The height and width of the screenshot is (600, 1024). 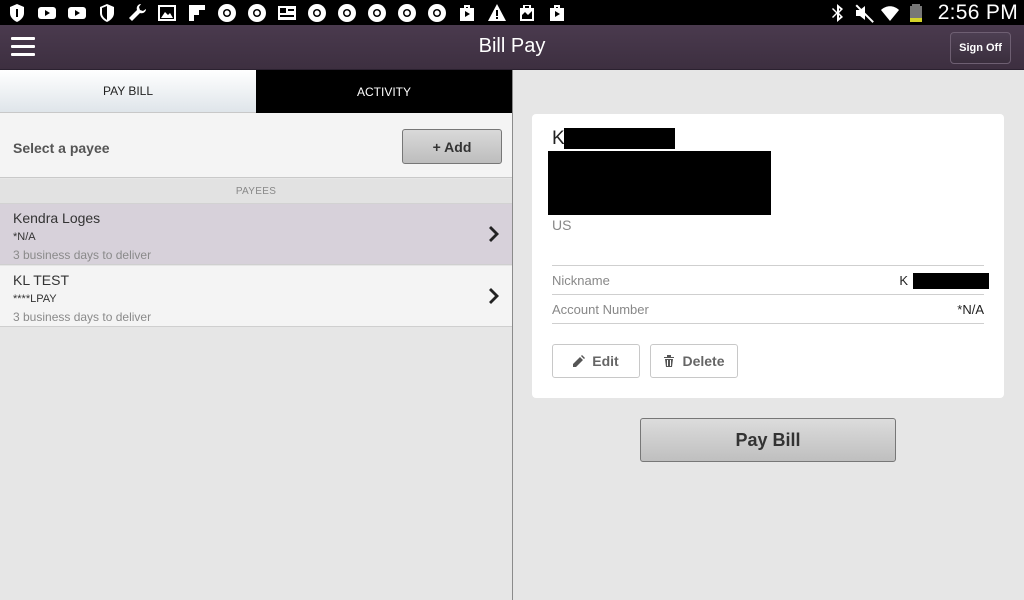 I want to click on payee-name: Kendra Loges, so click(x=57, y=218).